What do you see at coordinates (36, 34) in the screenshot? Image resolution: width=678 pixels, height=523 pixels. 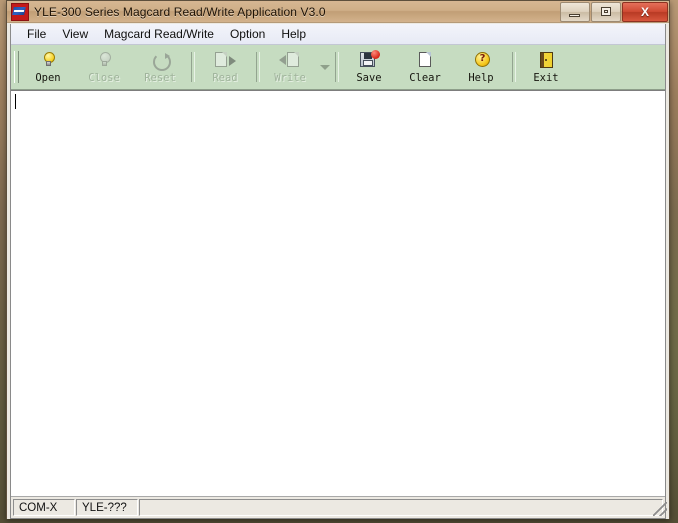 I see `menu-item-file: File` at bounding box center [36, 34].